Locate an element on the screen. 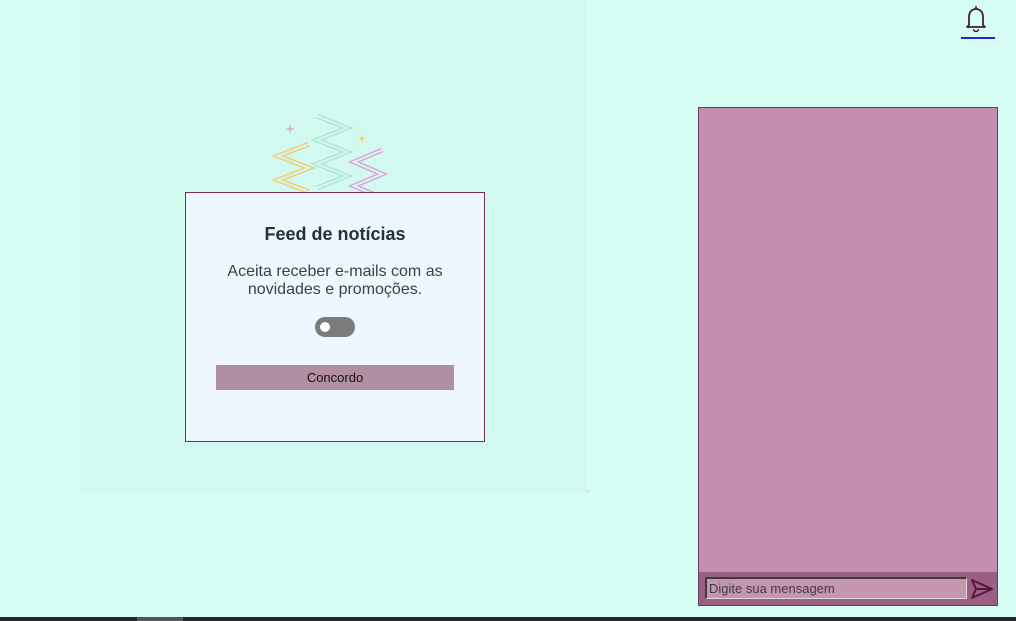 Image resolution: width=1016 pixels, height=621 pixels. send-button is located at coordinates (982, 589).